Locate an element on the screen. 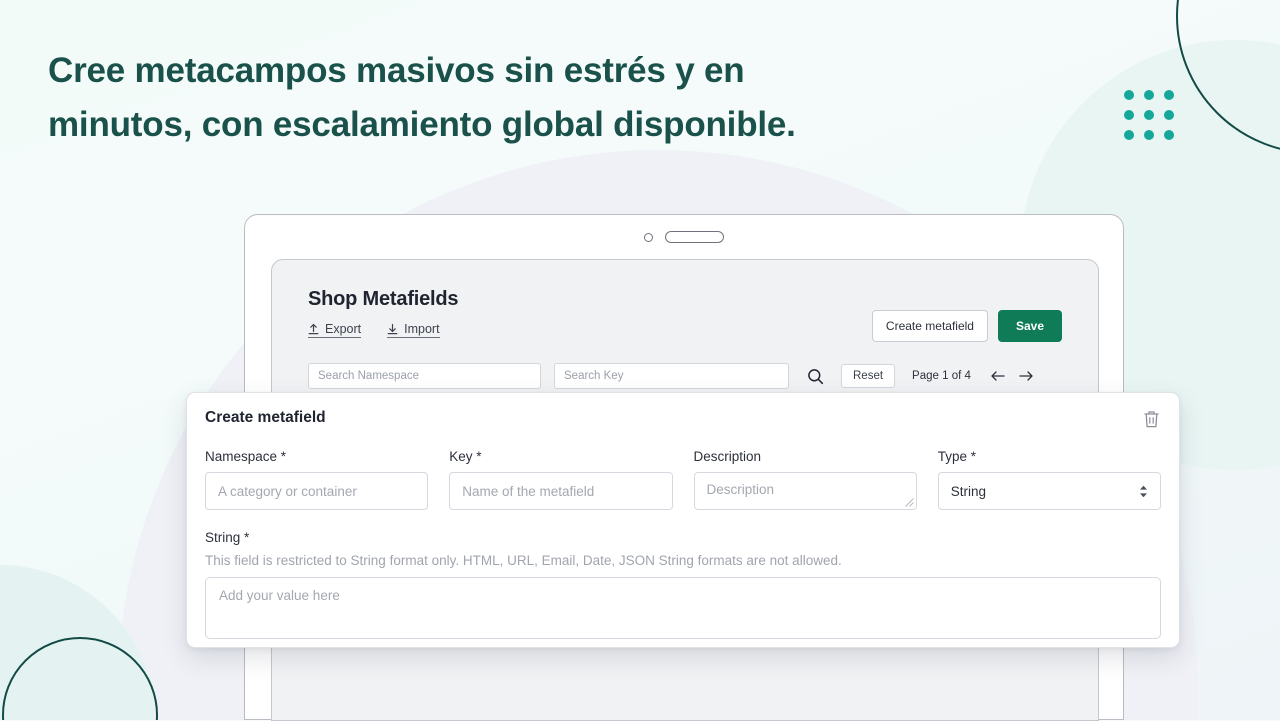 Image resolution: width=1280 pixels, height=721 pixels. export-button: Export is located at coordinates (335, 330).